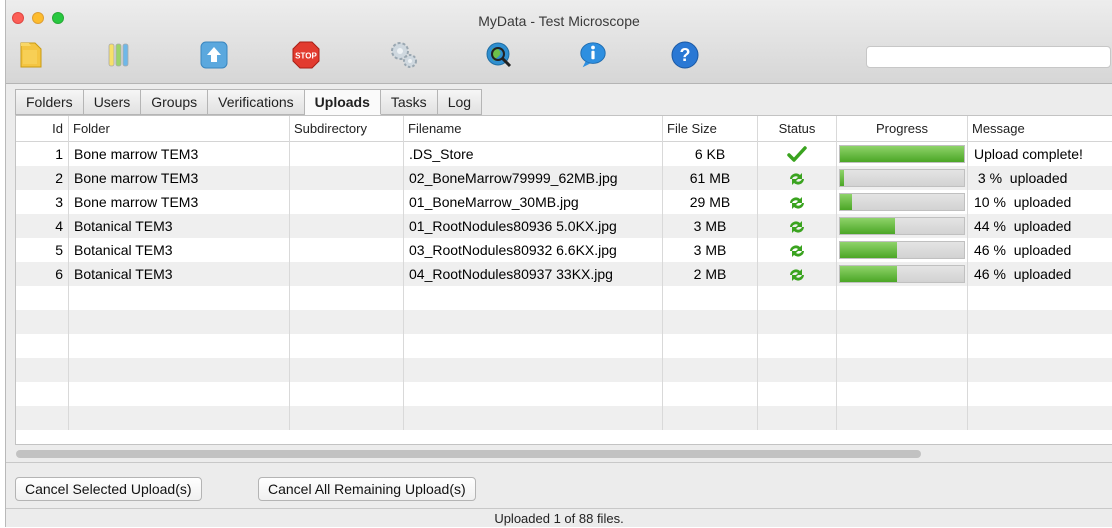 This screenshot has height=528, width=1112. Describe the element at coordinates (179, 129) in the screenshot. I see `column-header-folder: Folder` at that location.